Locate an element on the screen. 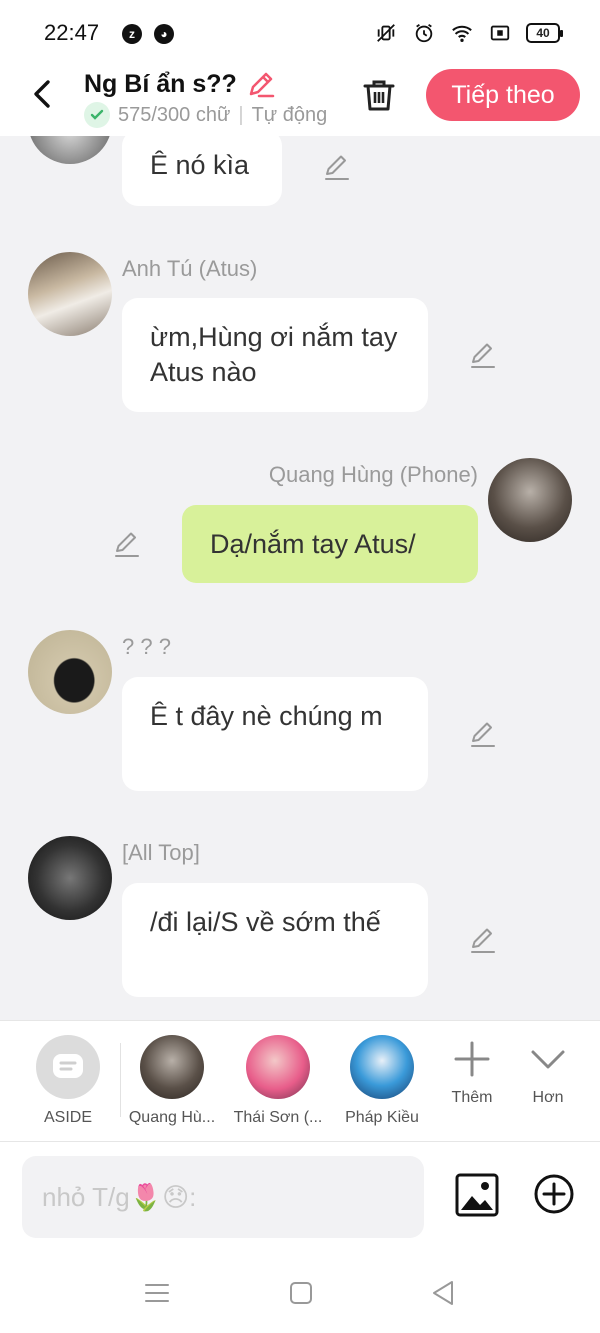 The height and width of the screenshot is (1333, 600). add-role-label: Thêm is located at coordinates (472, 1097).